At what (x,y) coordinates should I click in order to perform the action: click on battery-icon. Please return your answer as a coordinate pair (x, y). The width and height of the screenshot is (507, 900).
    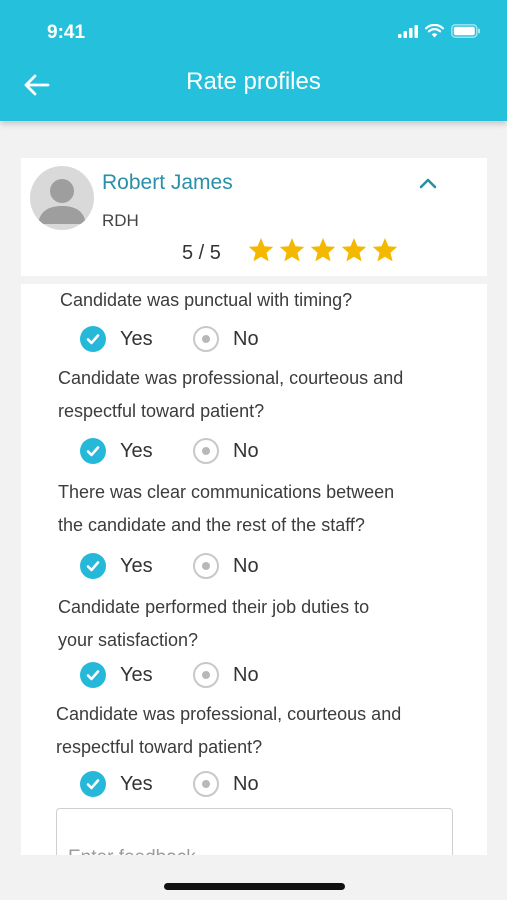
    Looking at the image, I should click on (465, 31).